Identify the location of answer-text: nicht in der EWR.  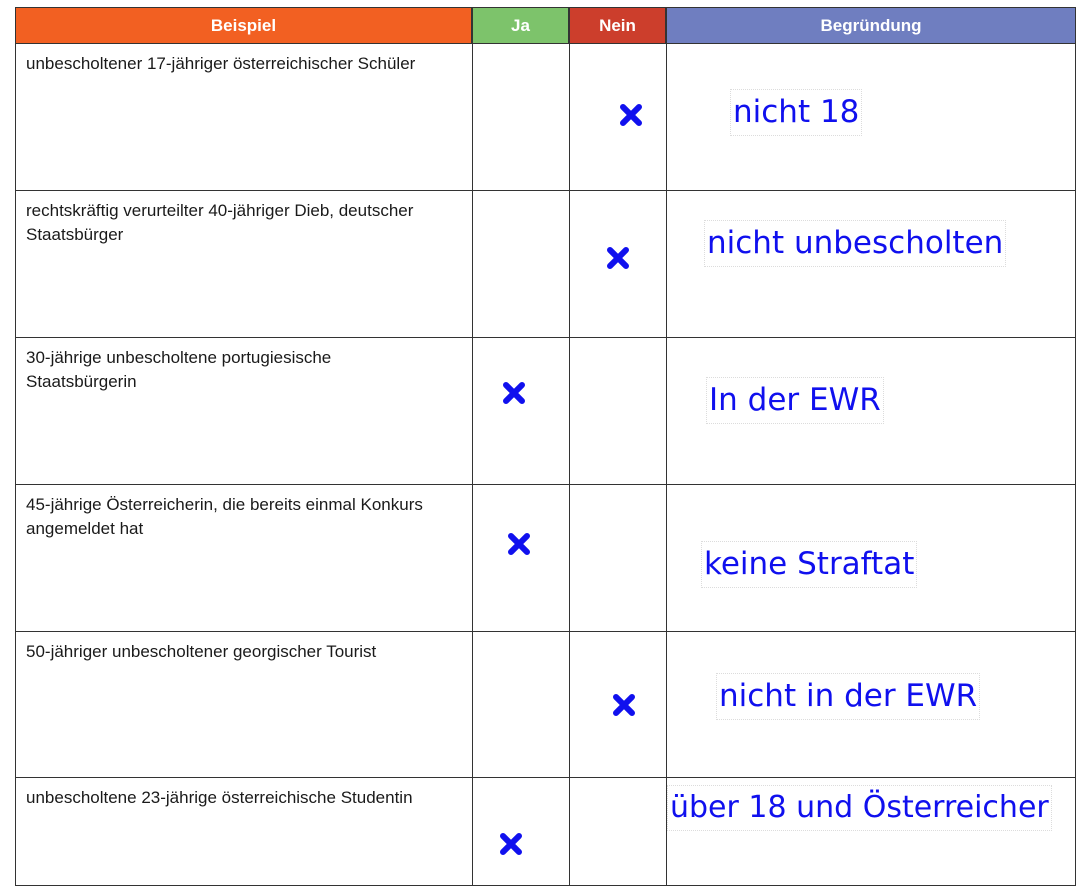
(848, 697).